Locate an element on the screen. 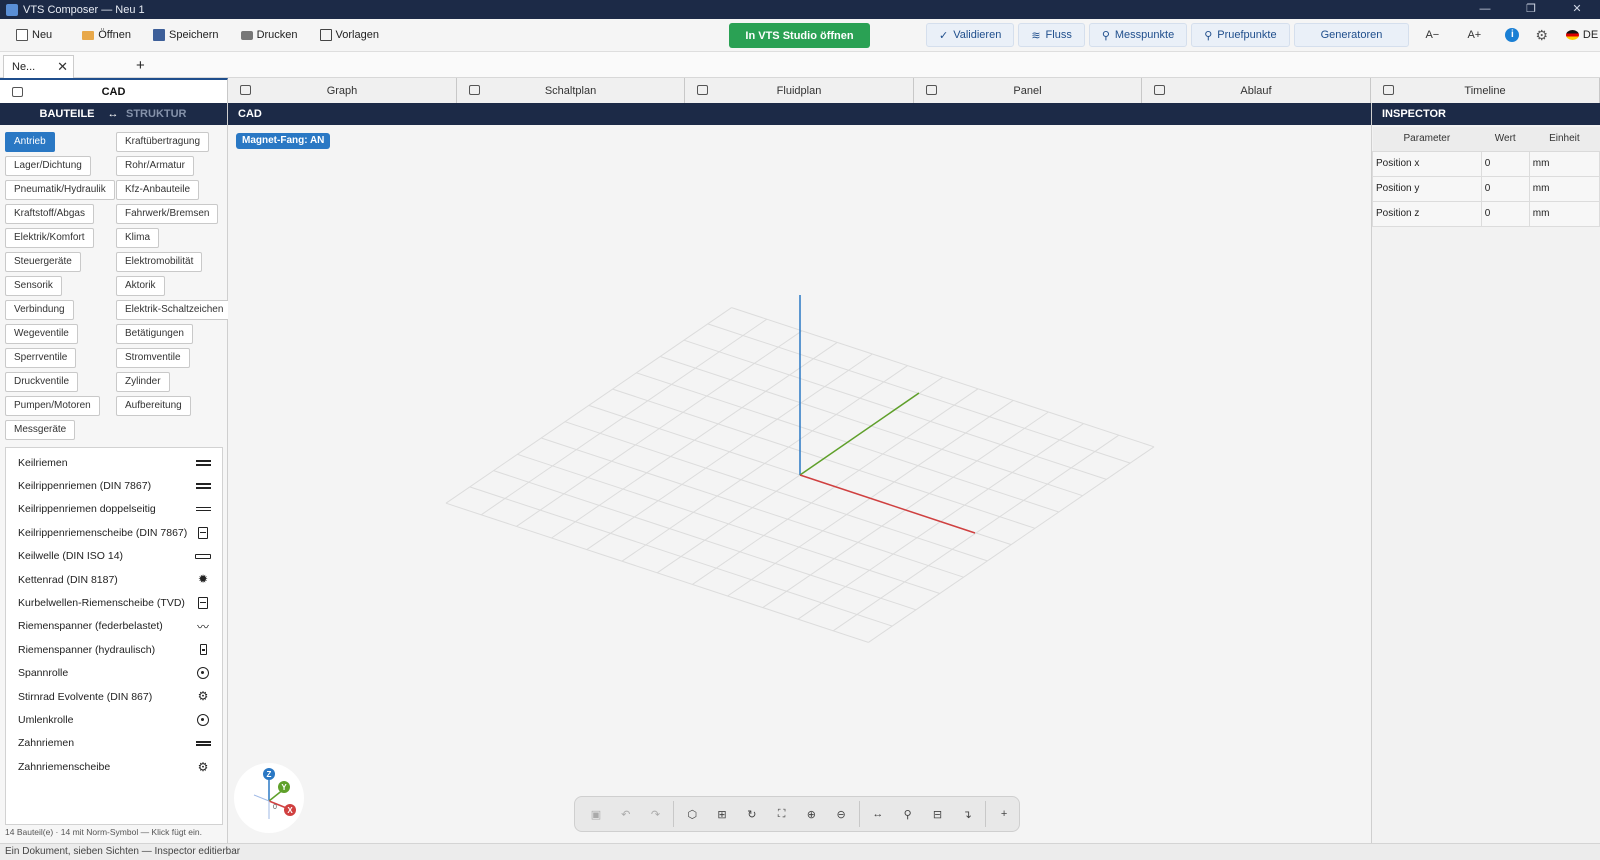 This screenshot has width=1600, height=860. category-chip: Kraftübertragung is located at coordinates (163, 142).